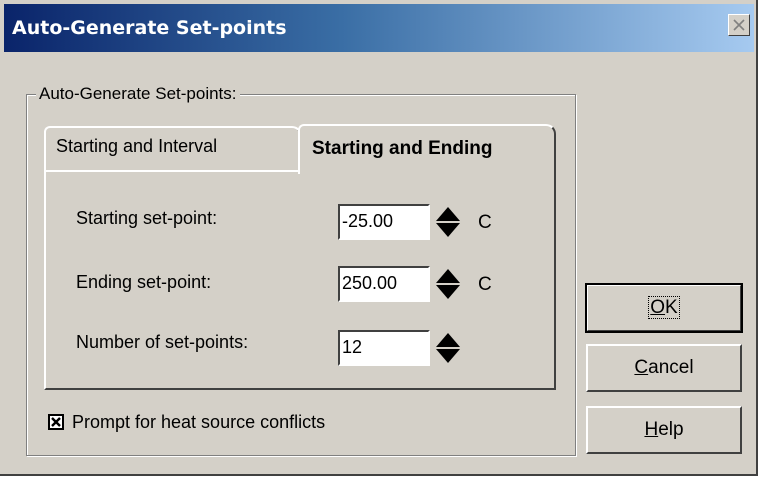 The height and width of the screenshot is (480, 758). Describe the element at coordinates (658, 307) in the screenshot. I see `ok-mnemonic: O` at that location.